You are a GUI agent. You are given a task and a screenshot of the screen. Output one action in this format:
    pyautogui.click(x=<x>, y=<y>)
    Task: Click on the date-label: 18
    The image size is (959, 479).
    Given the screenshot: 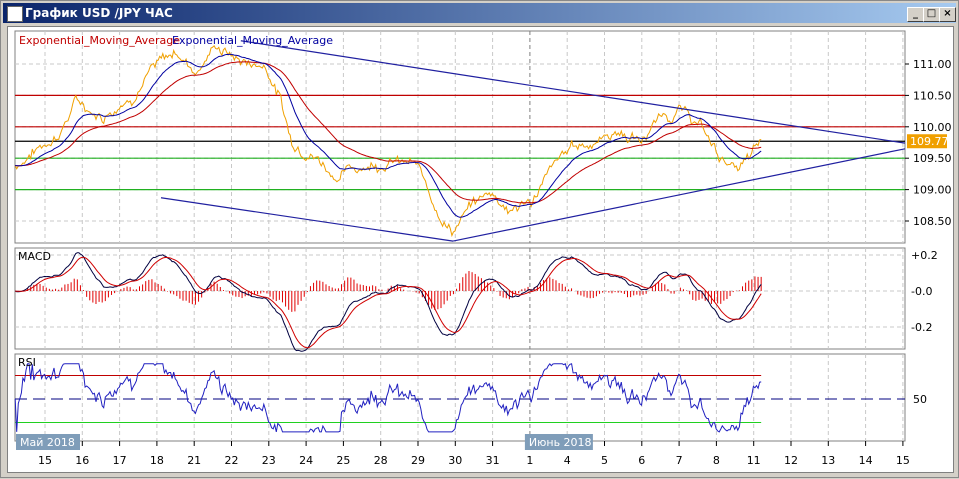 What is the action you would take?
    pyautogui.click(x=157, y=460)
    